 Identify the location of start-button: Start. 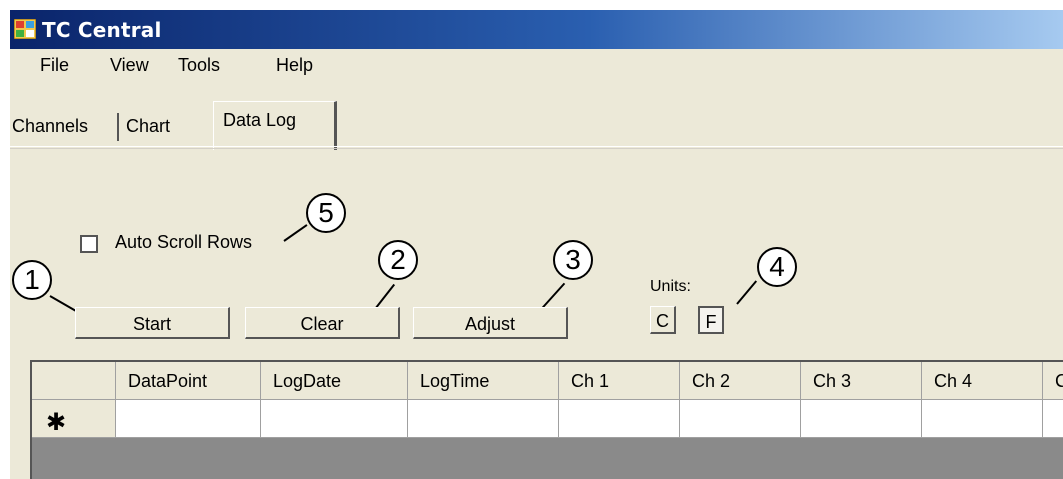
(152, 323).